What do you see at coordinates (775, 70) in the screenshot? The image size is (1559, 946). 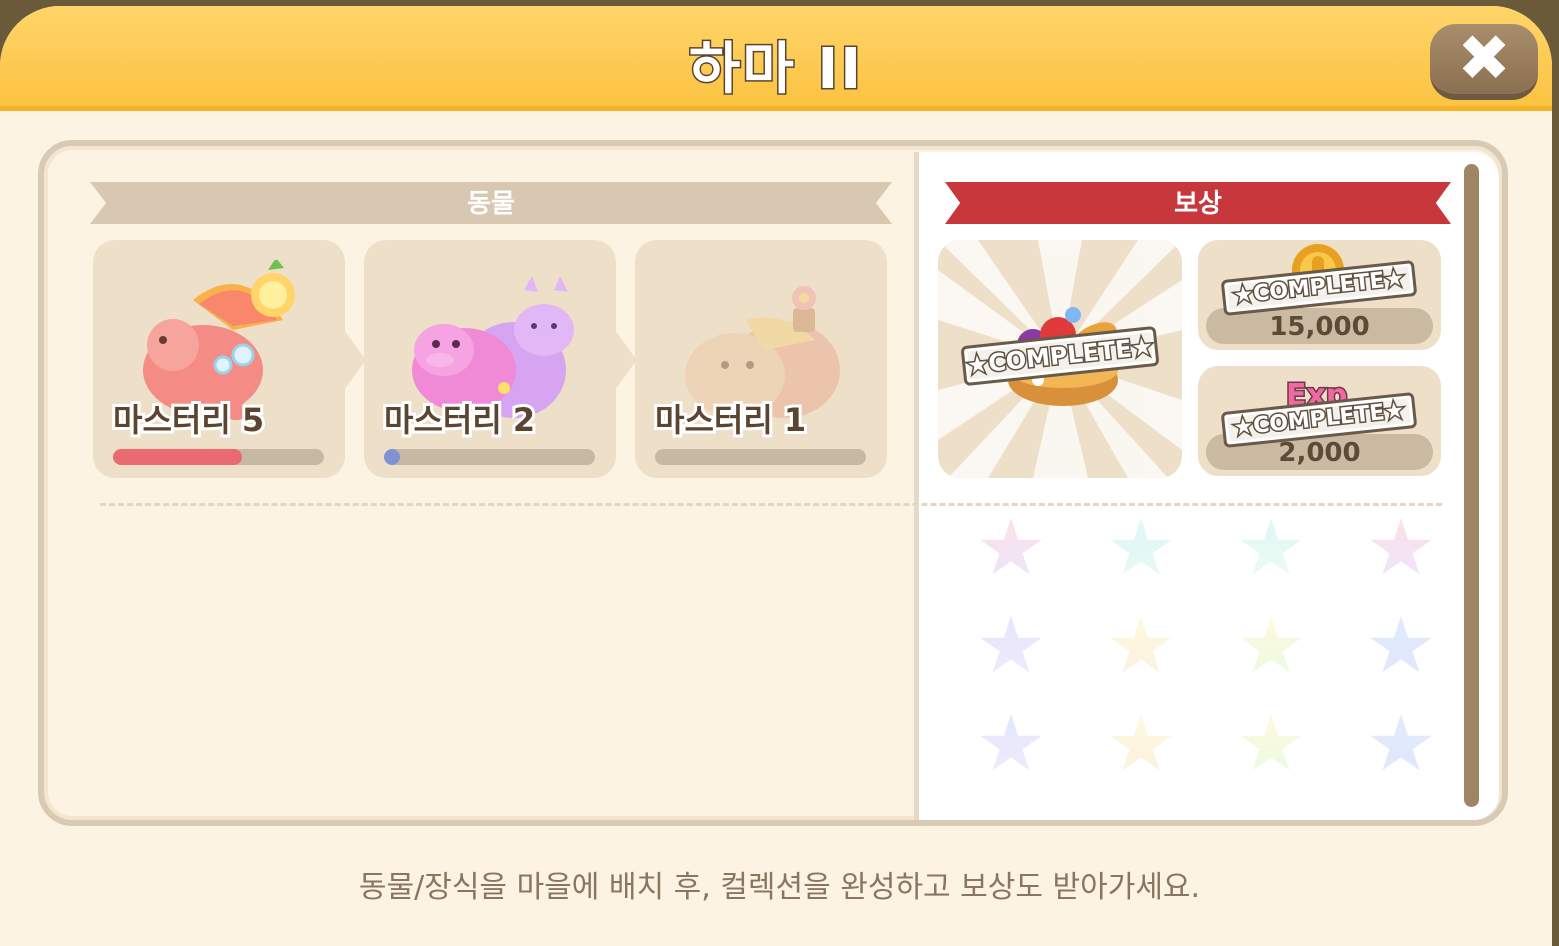 I see `modal-title: 하마 II` at bounding box center [775, 70].